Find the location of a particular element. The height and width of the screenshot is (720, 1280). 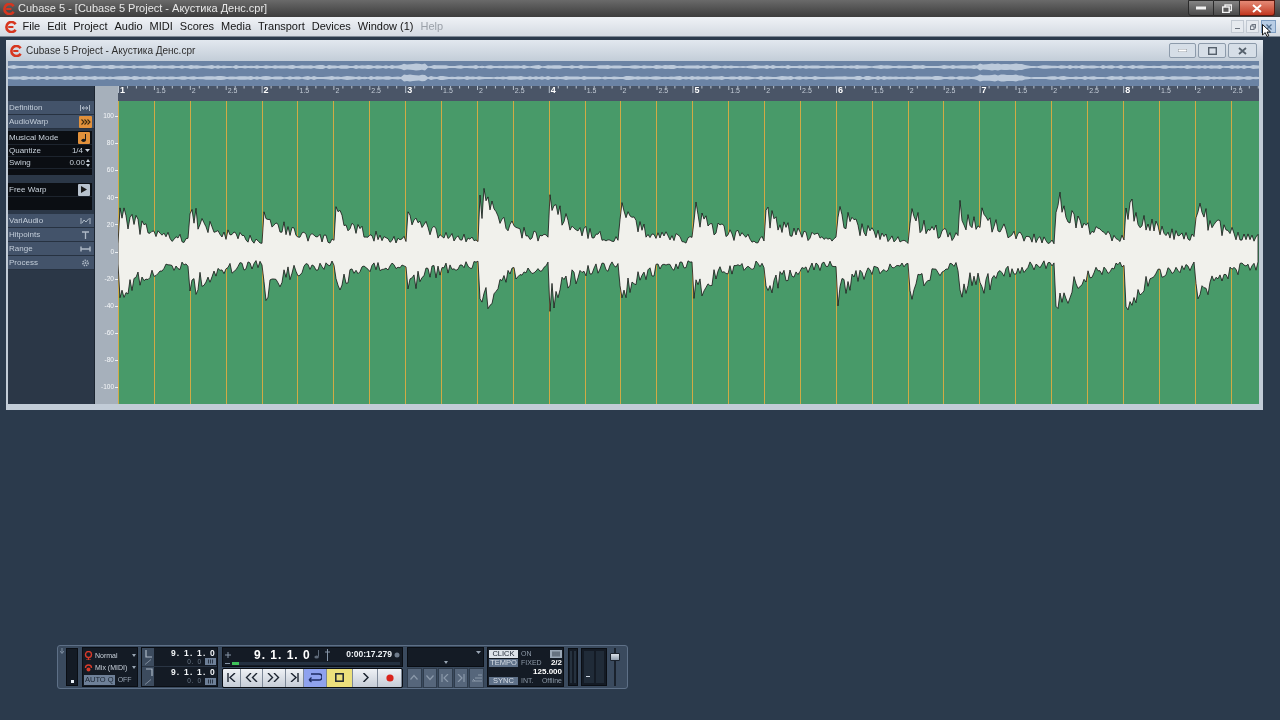

loop-icon is located at coordinates (315, 677).